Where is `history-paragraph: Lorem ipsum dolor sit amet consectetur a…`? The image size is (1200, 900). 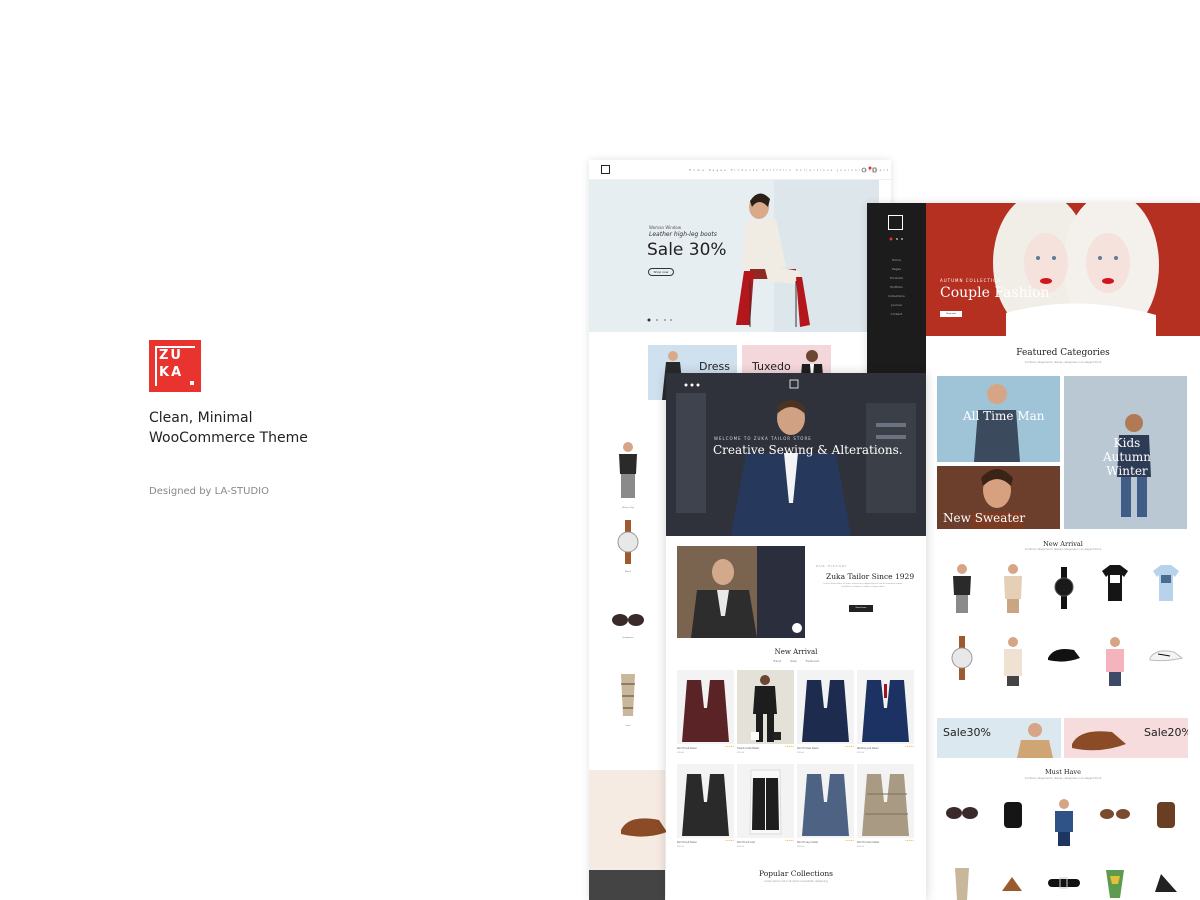
history-paragraph: Lorem ipsum dolor sit amet consectetur a… is located at coordinates (863, 585).